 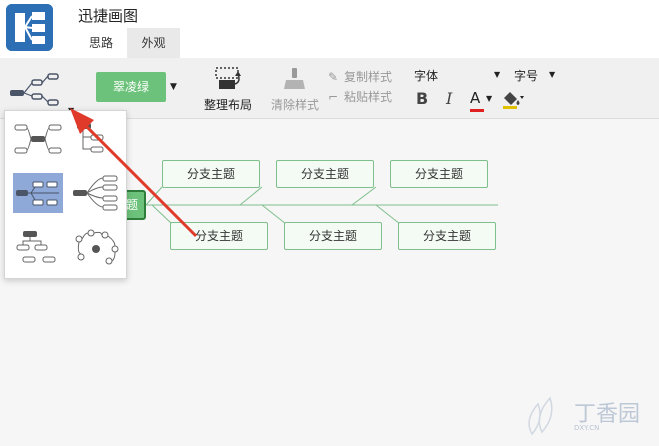 I want to click on brush-icon, so click(x=294, y=78).